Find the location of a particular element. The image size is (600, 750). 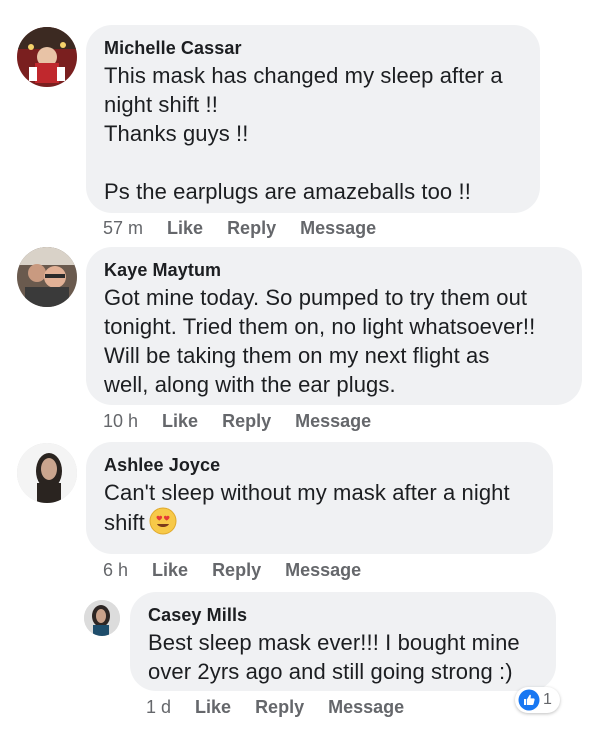

comment-author: Kaye Maytum is located at coordinates (334, 270).